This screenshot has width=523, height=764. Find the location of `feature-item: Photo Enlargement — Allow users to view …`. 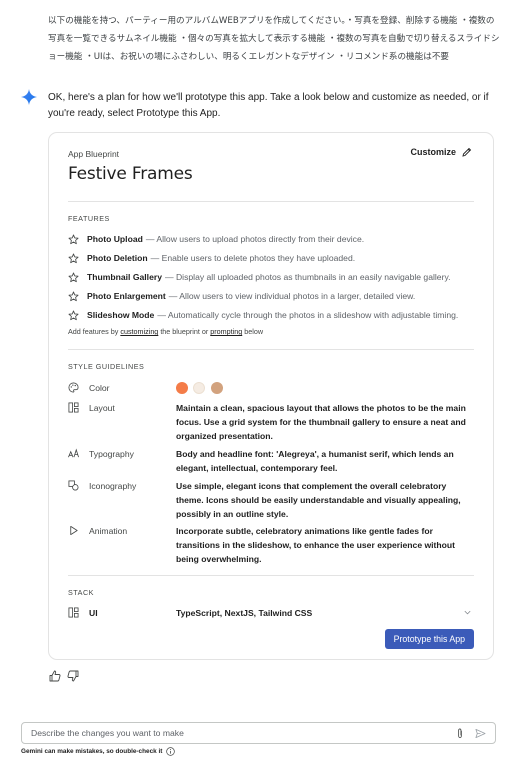

feature-item: Photo Enlargement — Allow users to view … is located at coordinates (271, 296).